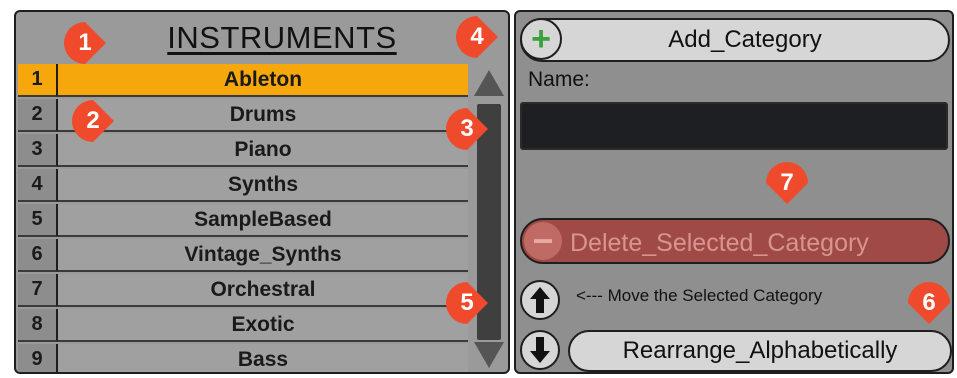 This screenshot has height=378, width=957. Describe the element at coordinates (263, 220) in the screenshot. I see `instrument-row-name: SampleBased` at that location.